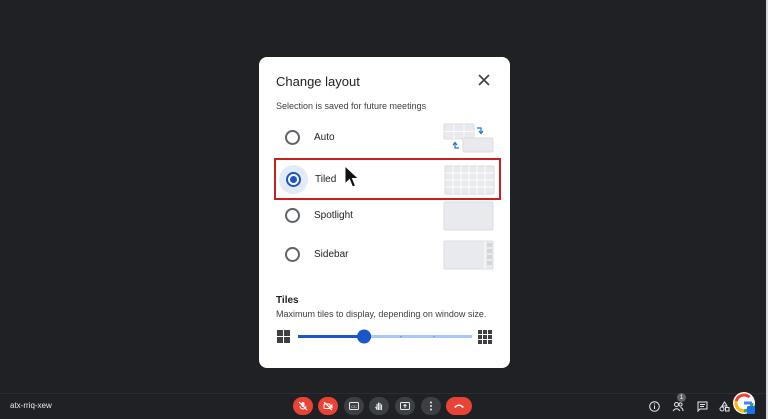 The width and height of the screenshot is (768, 419). What do you see at coordinates (326, 179) in the screenshot?
I see `layout-option-label: Tiled` at bounding box center [326, 179].